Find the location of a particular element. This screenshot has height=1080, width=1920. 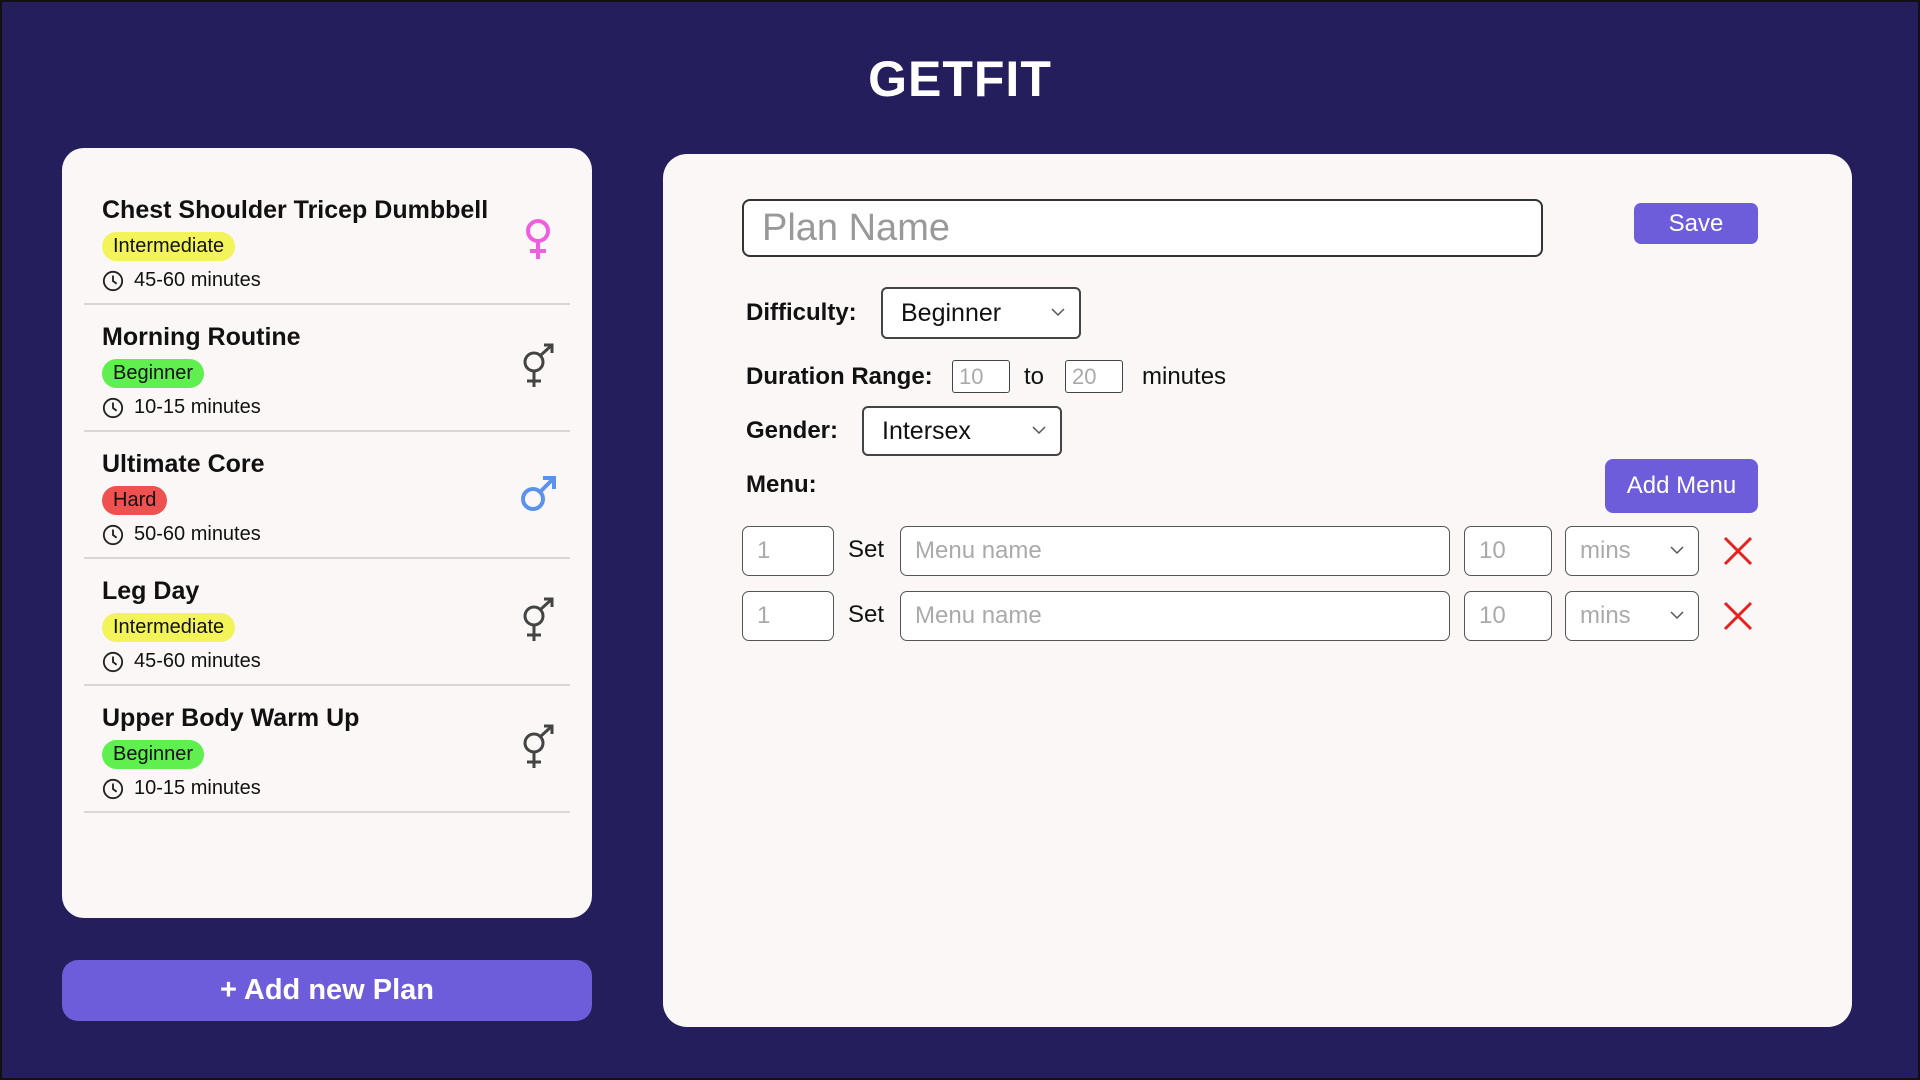

duration-min-input: 10 is located at coordinates (981, 376).